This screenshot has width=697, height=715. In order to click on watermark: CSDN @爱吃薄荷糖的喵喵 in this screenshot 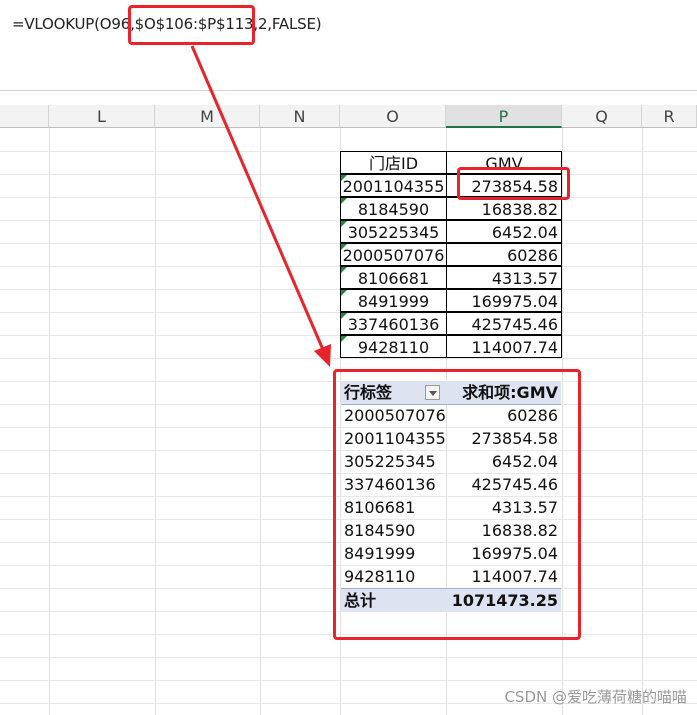, I will do `click(595, 697)`.